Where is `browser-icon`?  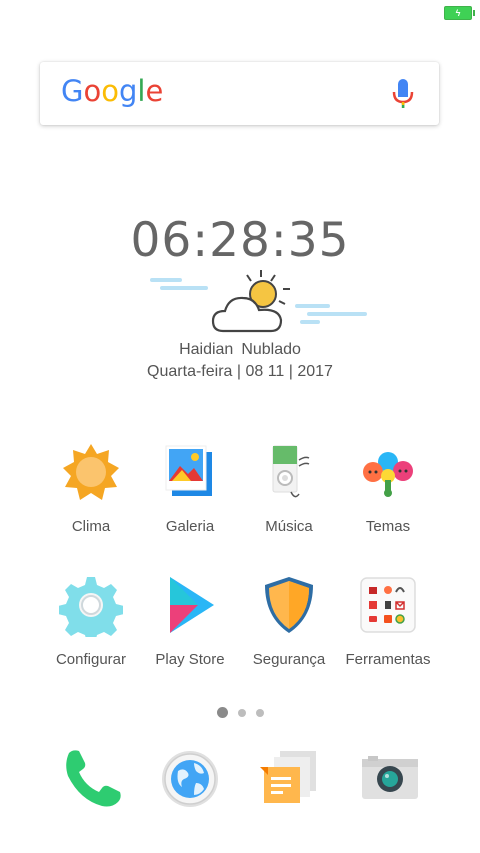
browser-icon is located at coordinates (190, 779).